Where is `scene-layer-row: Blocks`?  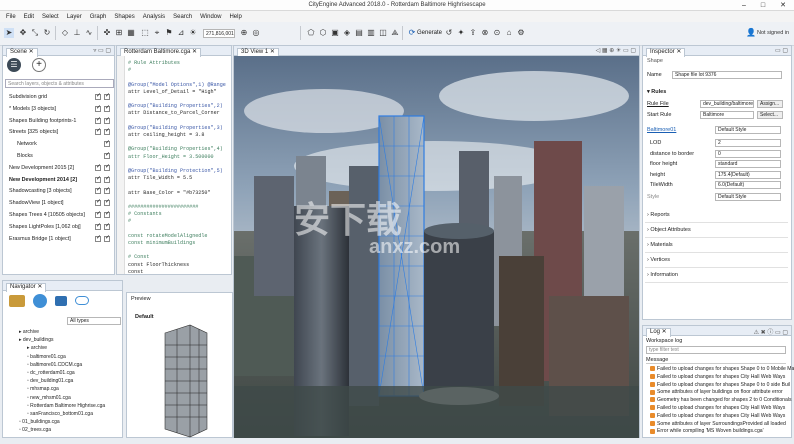
scene-layer-row: Blocks is located at coordinates (25, 156).